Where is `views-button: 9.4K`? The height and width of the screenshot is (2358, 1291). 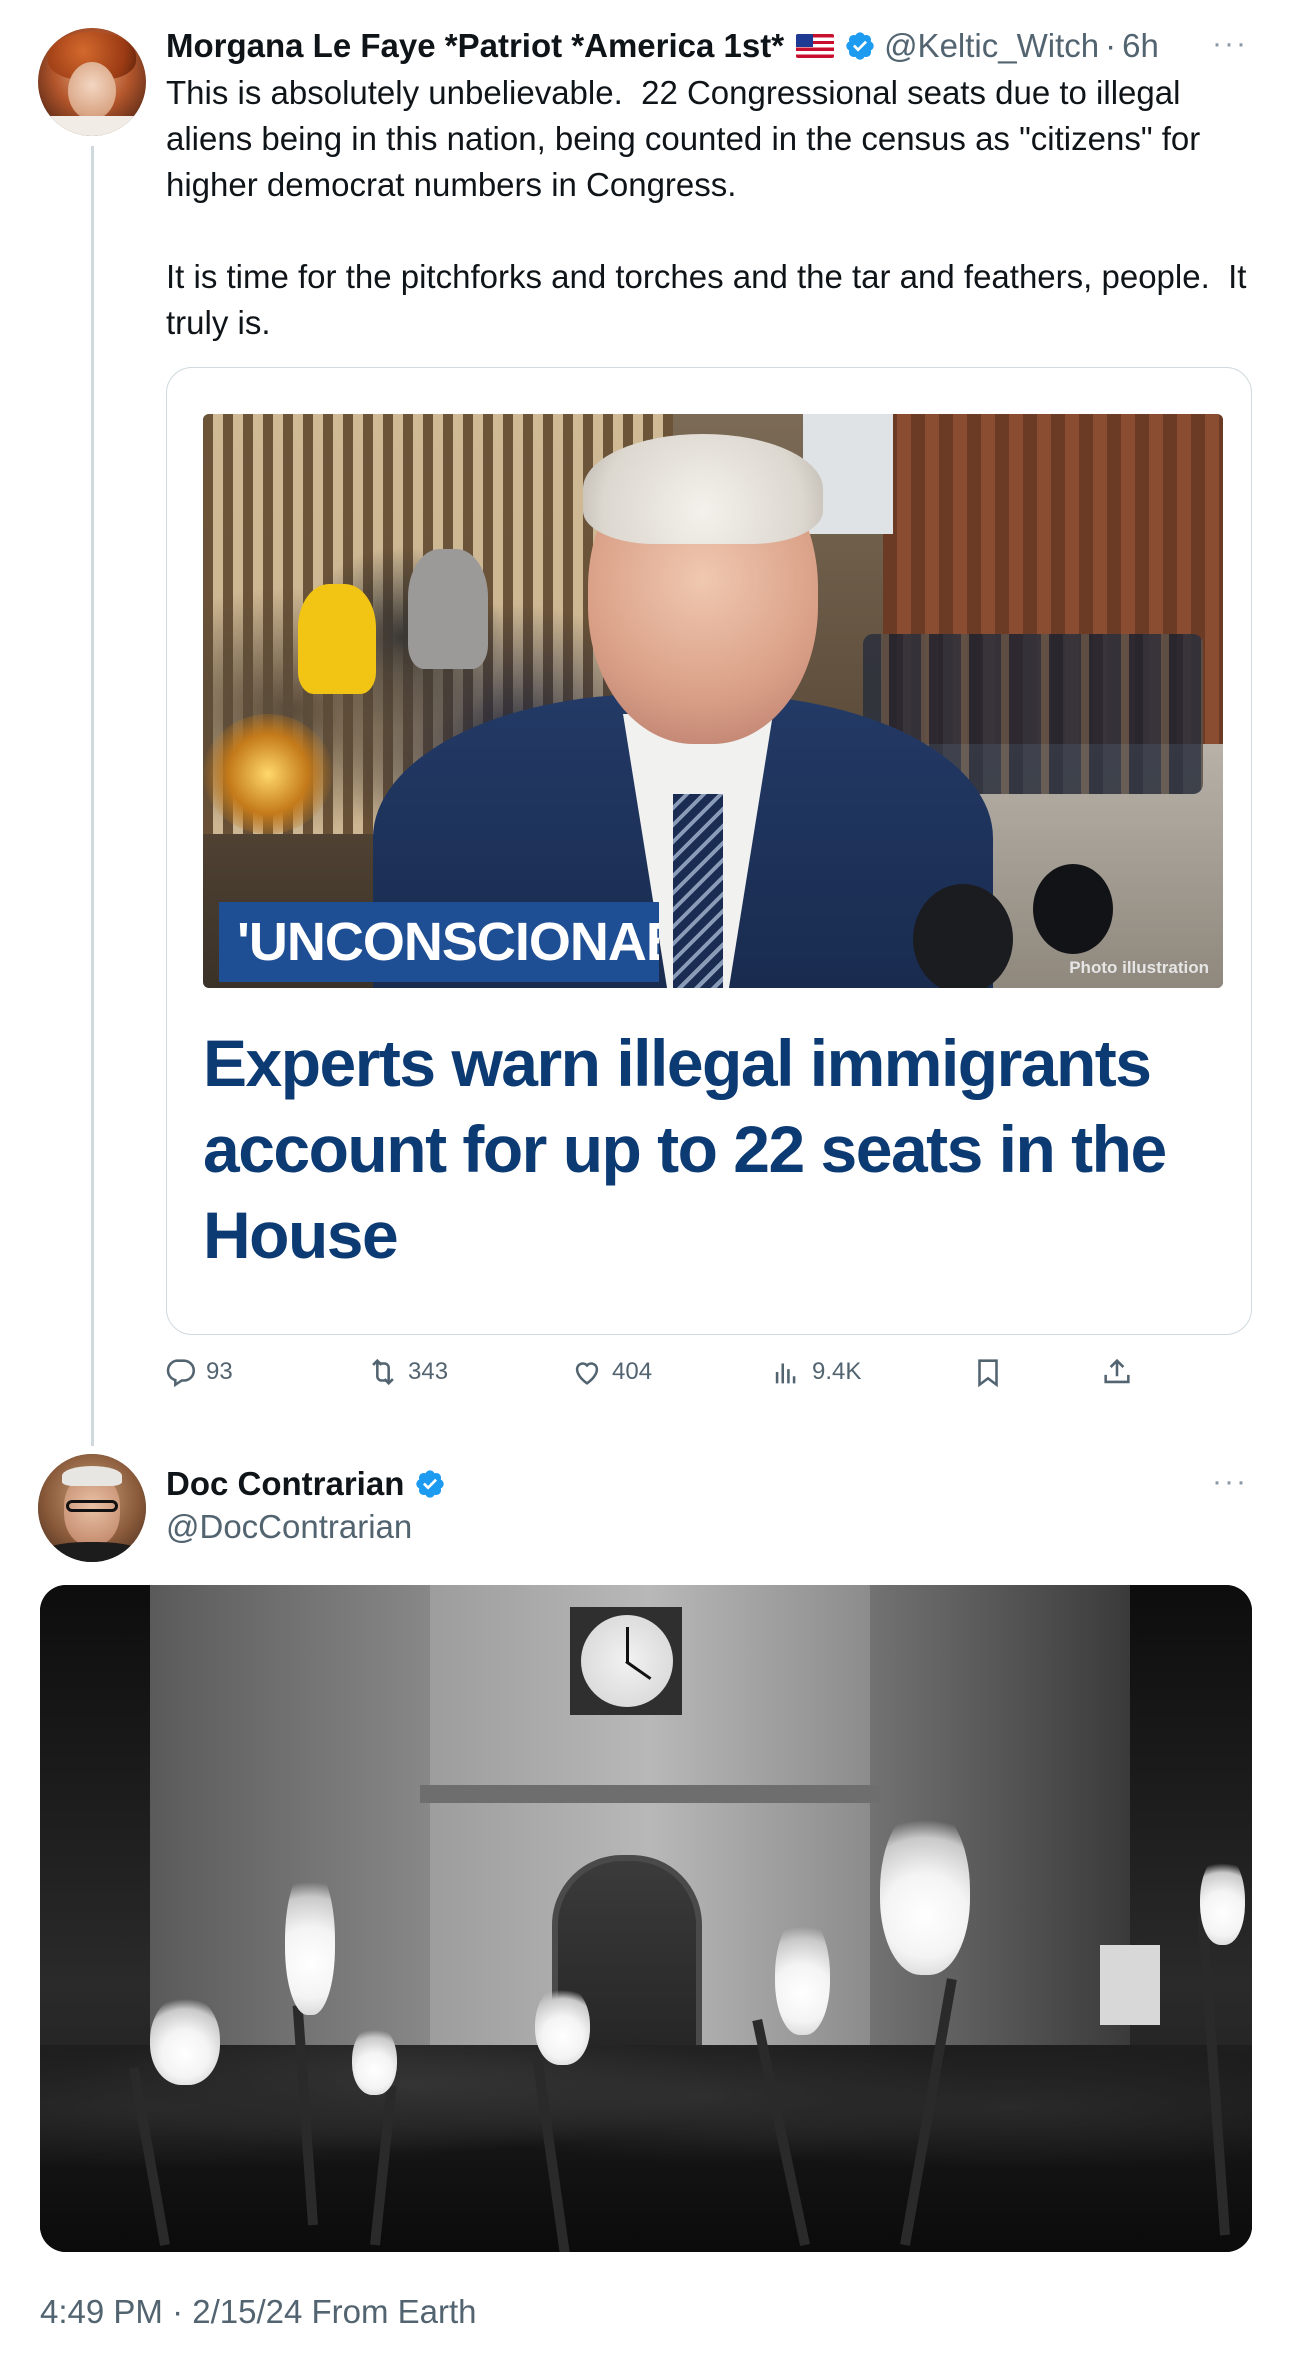 views-button: 9.4K is located at coordinates (815, 1372).